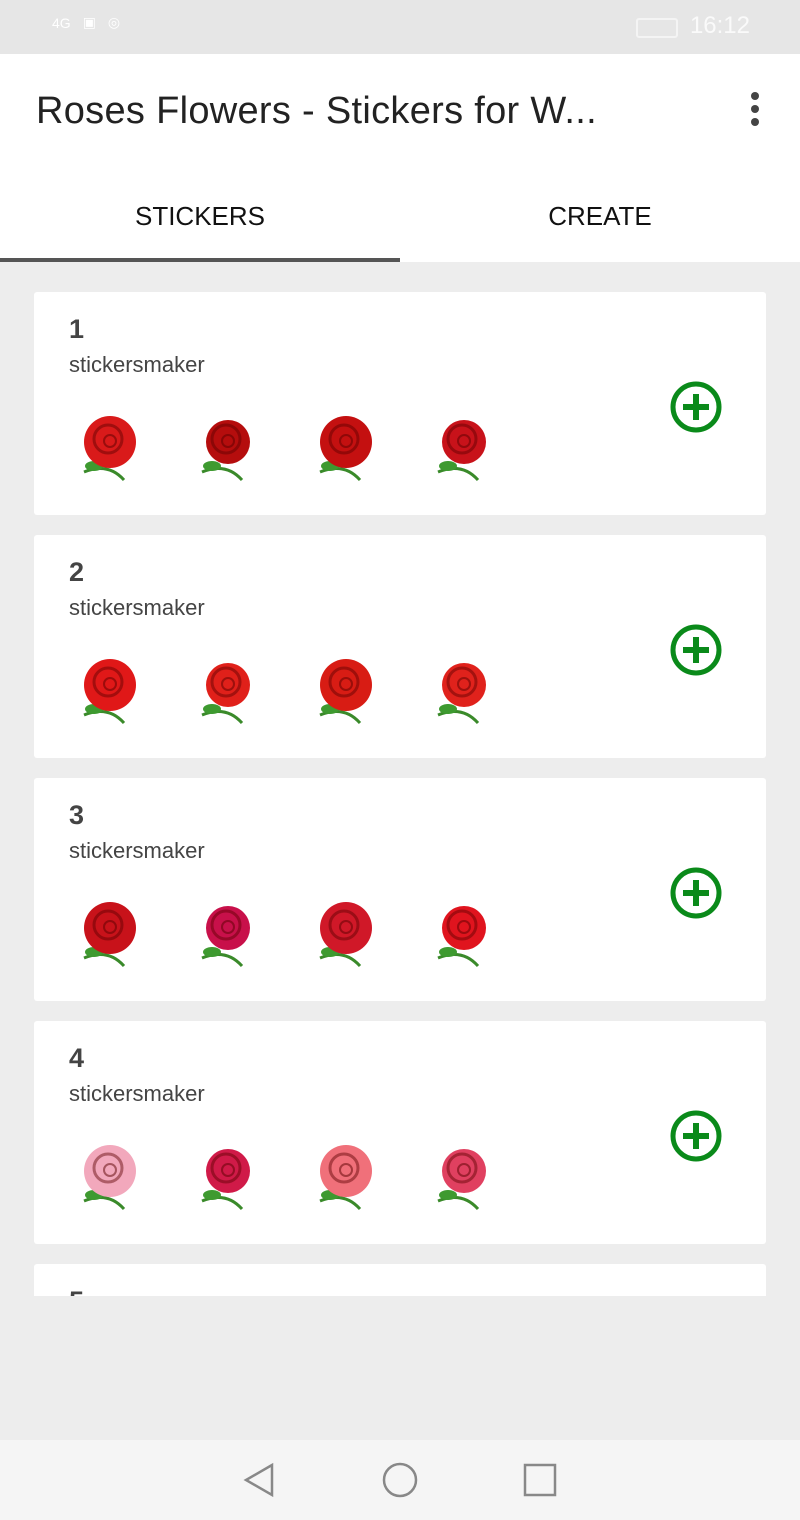 This screenshot has width=800, height=1520. Describe the element at coordinates (400, 27) in the screenshot. I see `status-bar: 4G ▣ ◎ 16:12` at that location.